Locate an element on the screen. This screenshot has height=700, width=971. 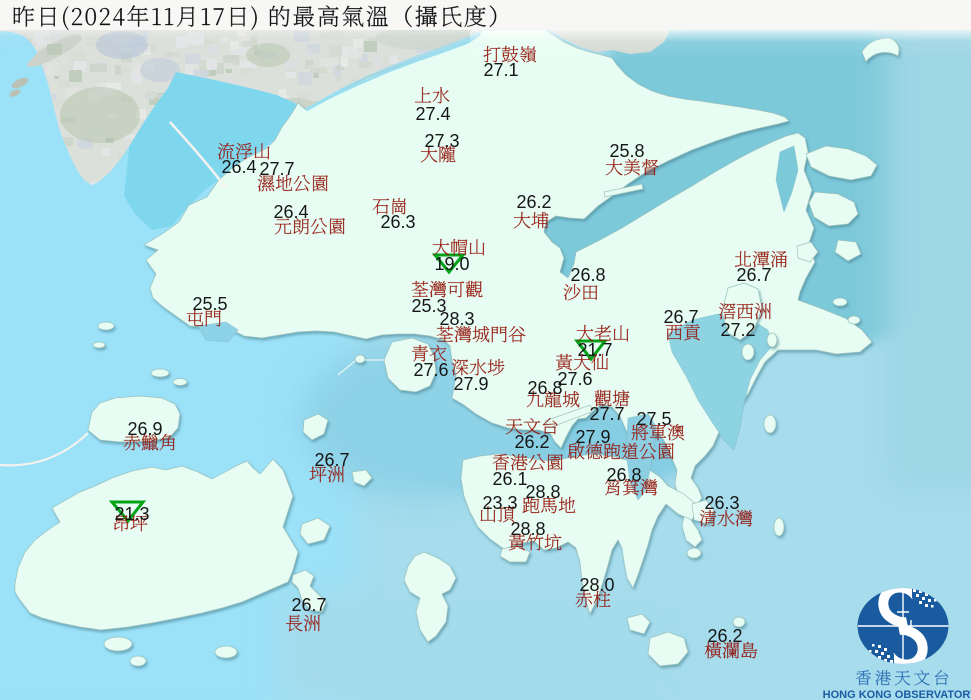
svg-text: 21.3 is located at coordinates (131, 514).